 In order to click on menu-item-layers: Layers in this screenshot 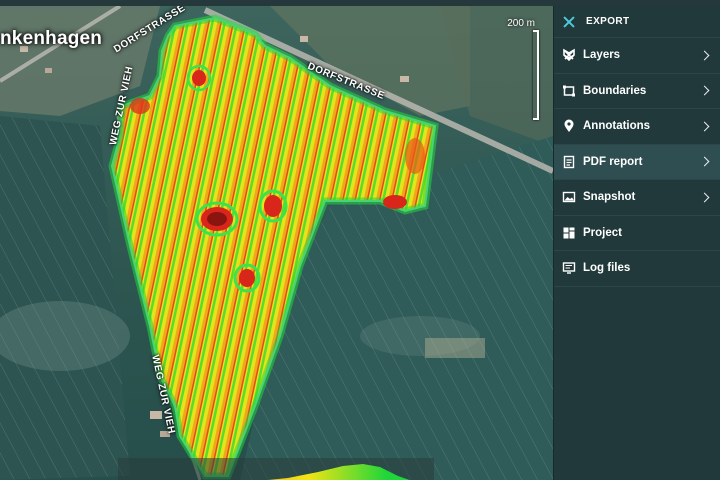, I will do `click(637, 56)`.